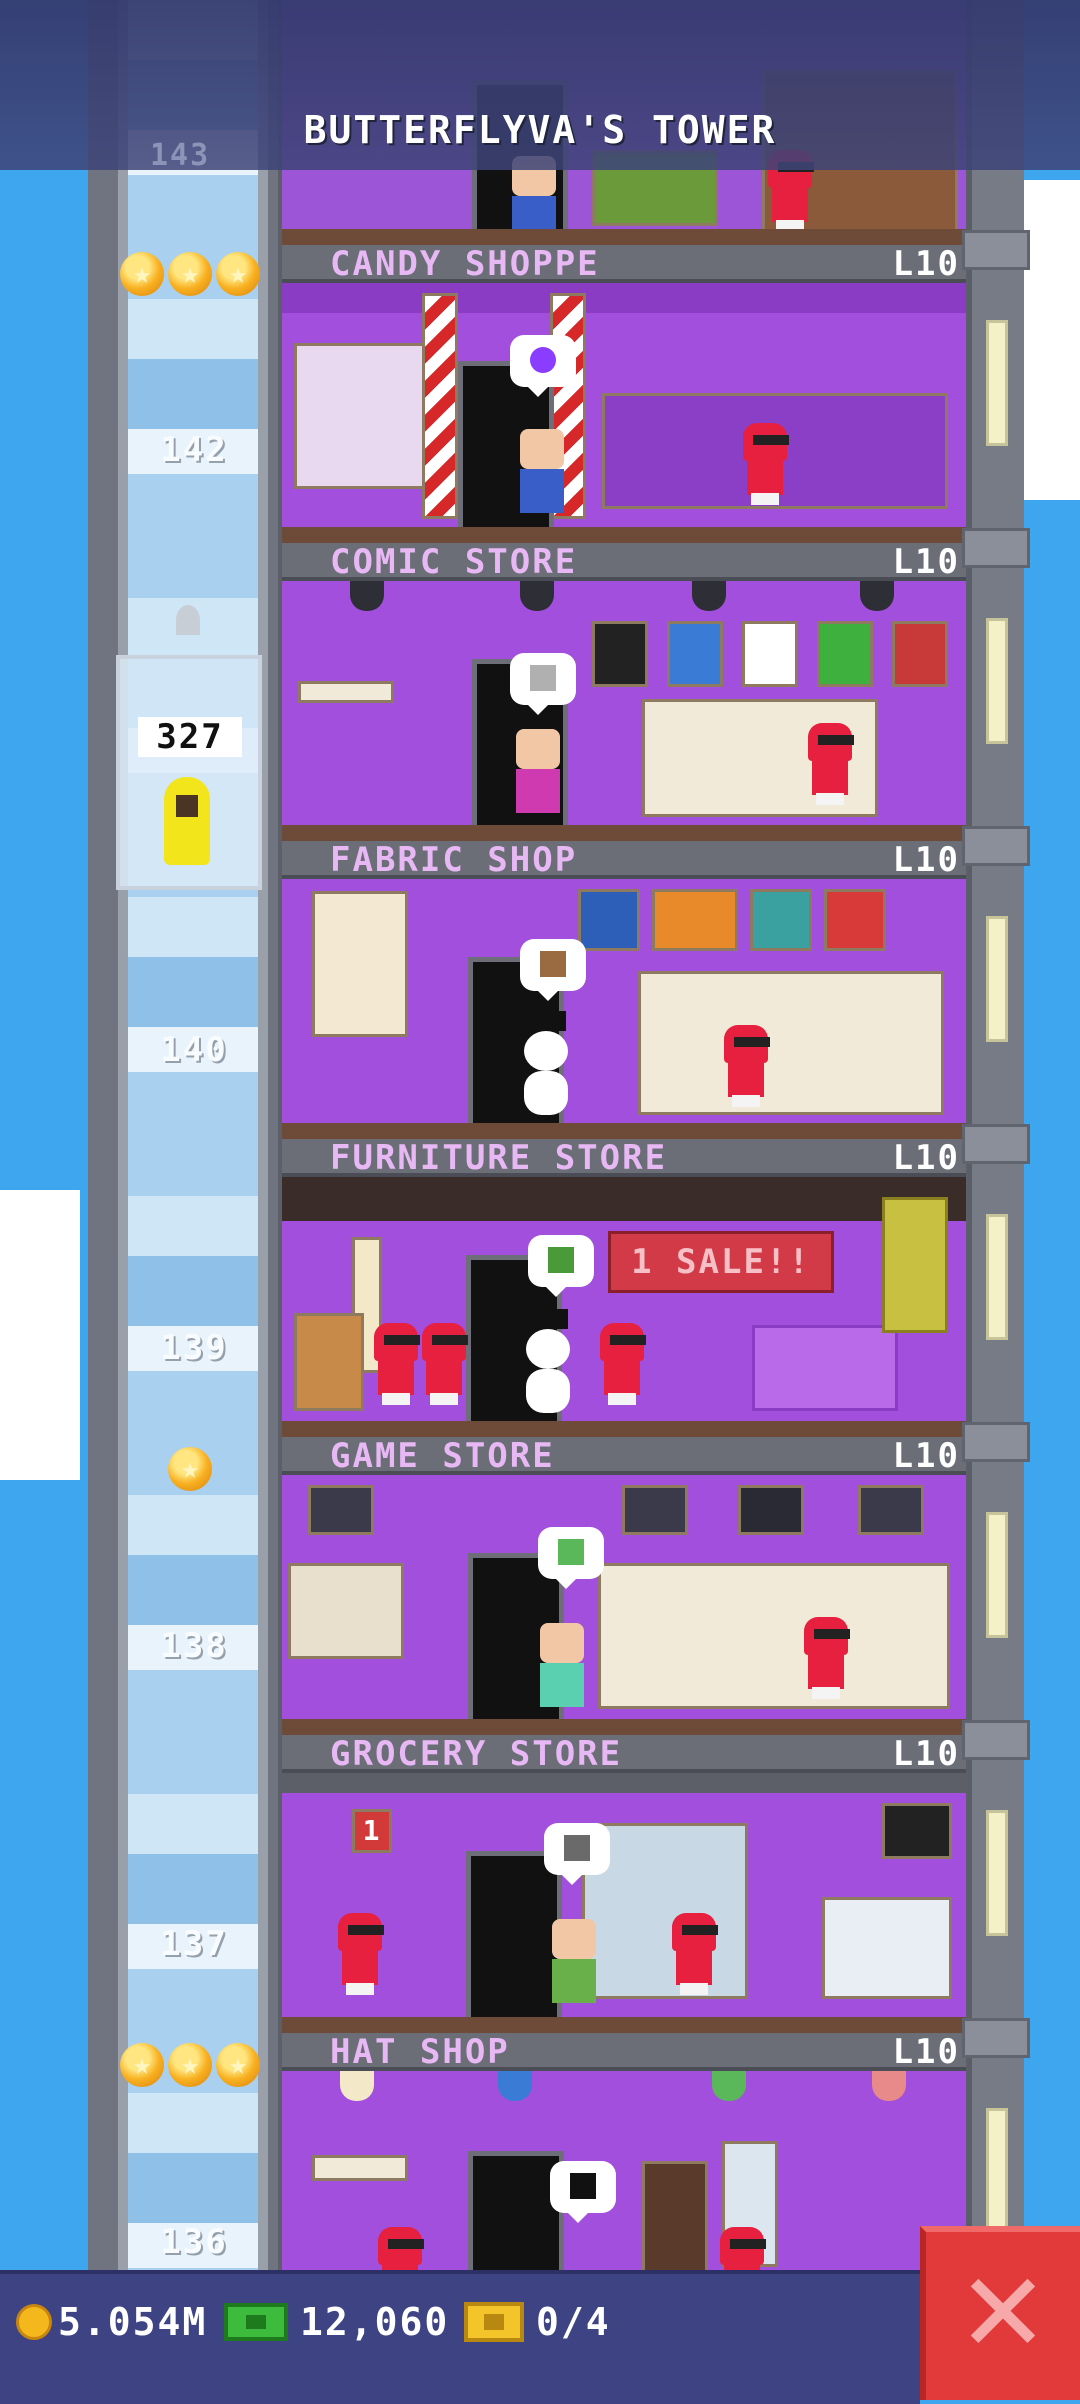  What do you see at coordinates (346, 1611) in the screenshot?
I see `arcade-cabinet` at bounding box center [346, 1611].